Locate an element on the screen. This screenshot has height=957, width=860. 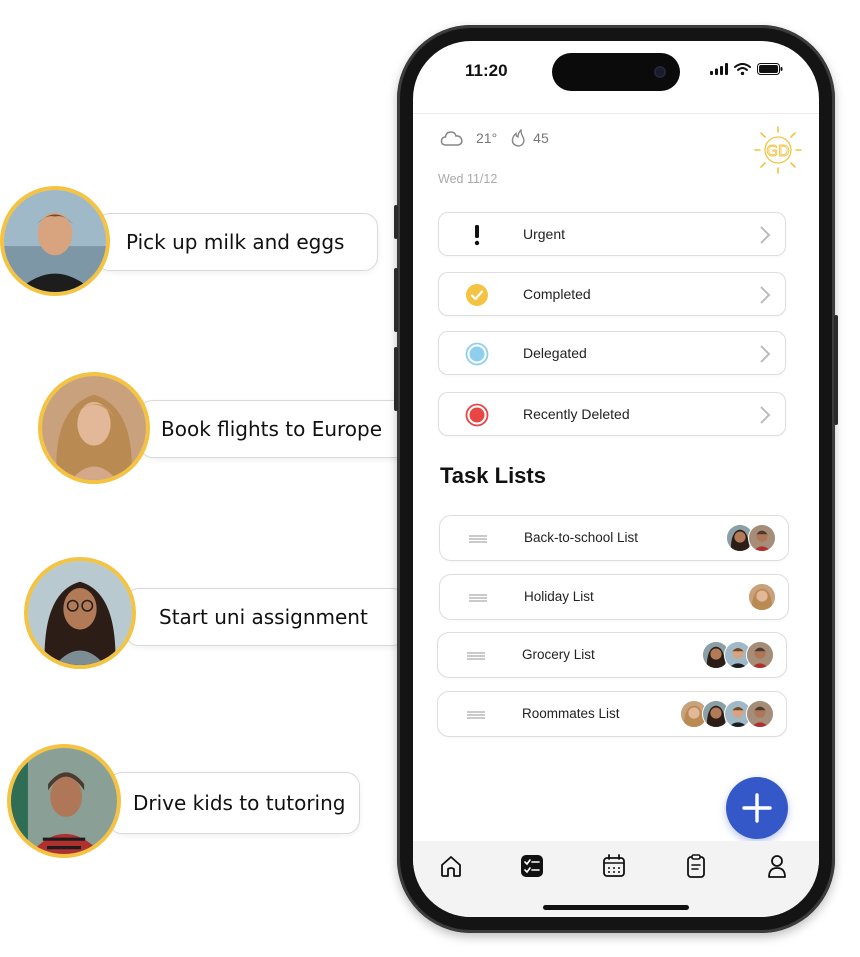
camera-icon is located at coordinates (660, 72).